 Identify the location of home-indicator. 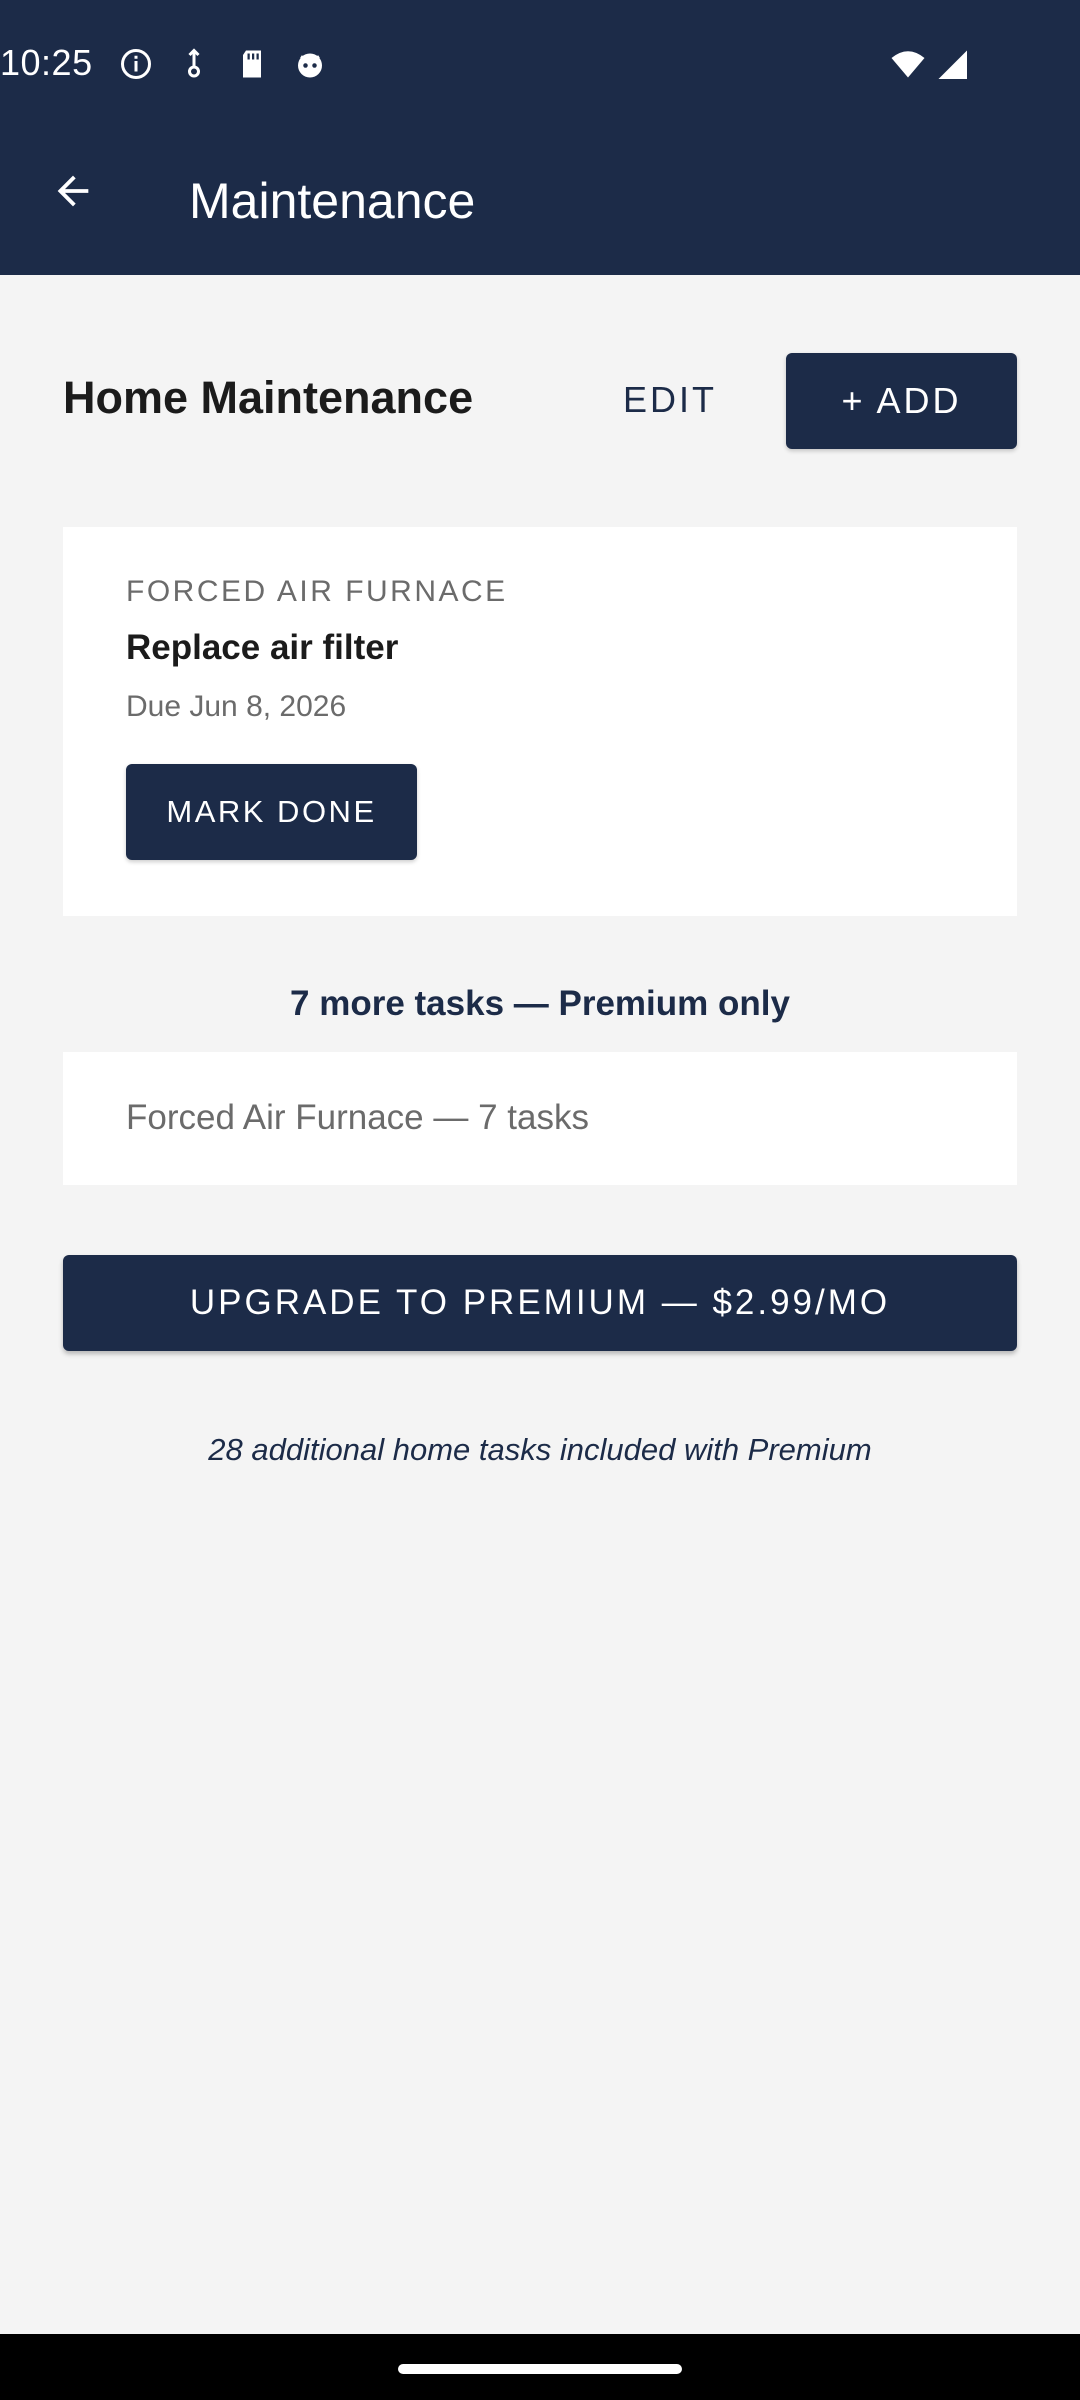
(540, 2369).